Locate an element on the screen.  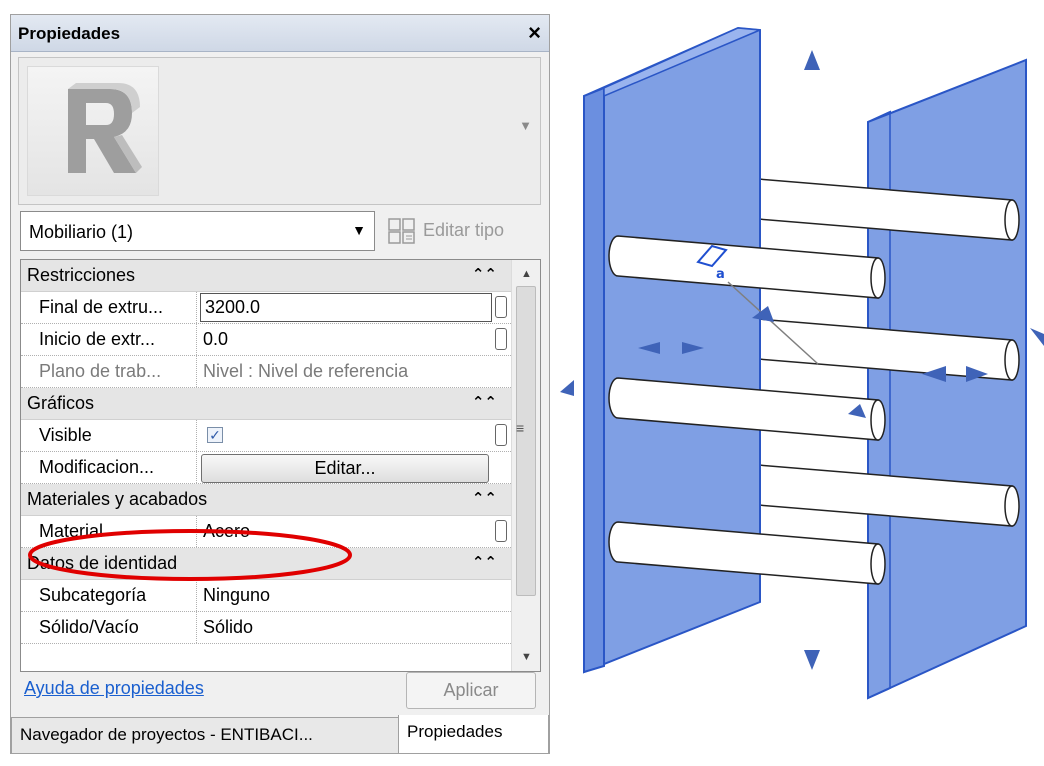
property-value: Sólido is located at coordinates (345, 627).